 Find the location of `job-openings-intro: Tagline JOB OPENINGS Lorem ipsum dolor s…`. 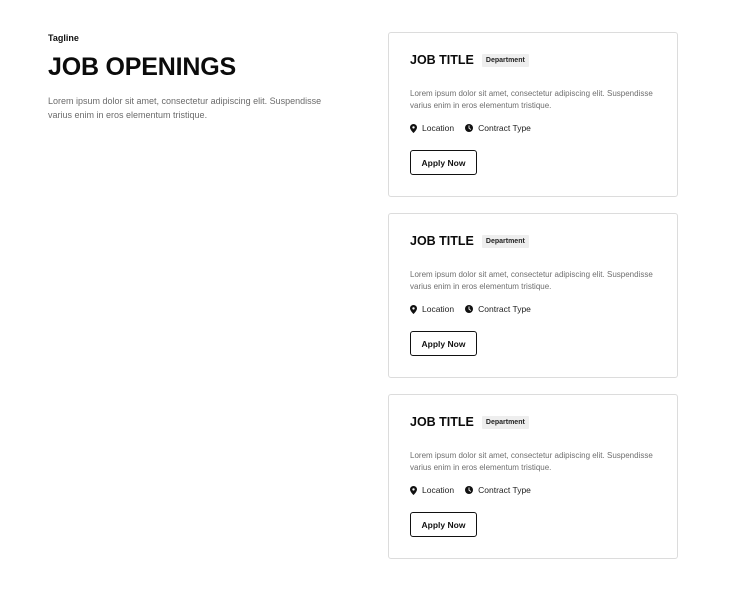

job-openings-intro: Tagline JOB OPENINGS Lorem ipsum dolor s… is located at coordinates (198, 77).